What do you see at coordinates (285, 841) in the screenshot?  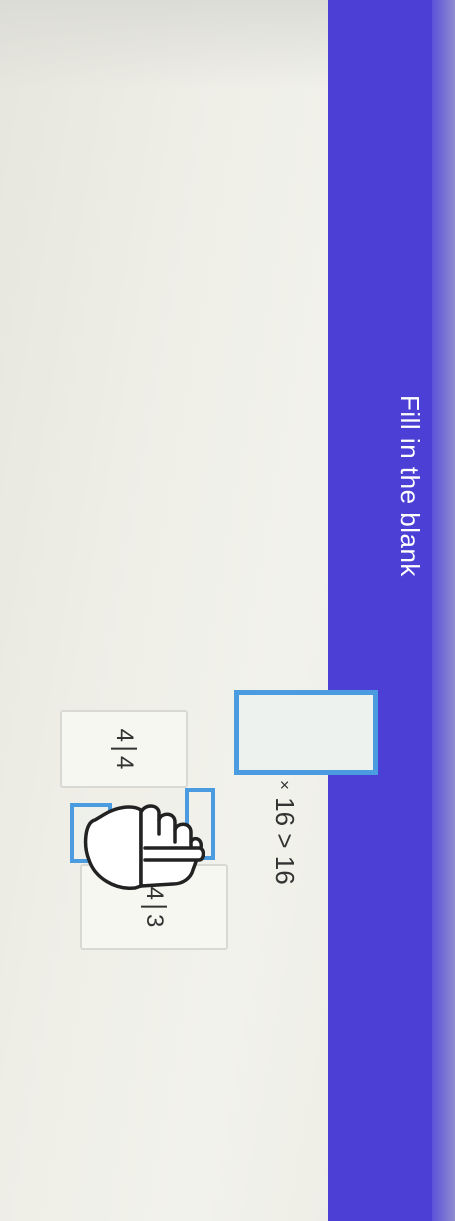 I see `relation-sign: >` at bounding box center [285, 841].